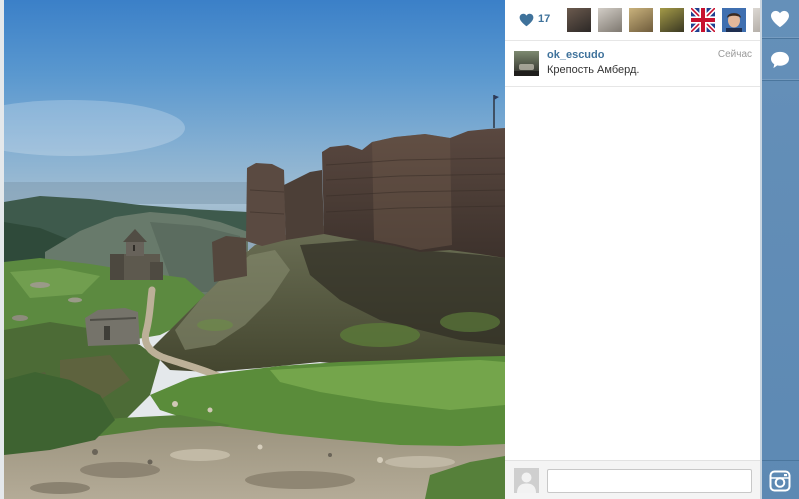  I want to click on post-timestamp: Сейчас, so click(734, 54).